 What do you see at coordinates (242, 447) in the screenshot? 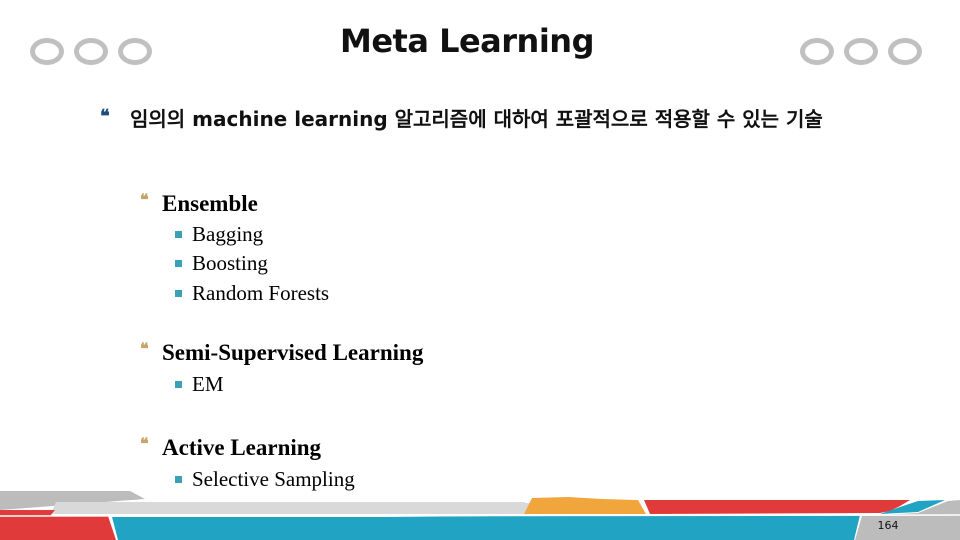
I see `section-heading: Active Learning` at bounding box center [242, 447].